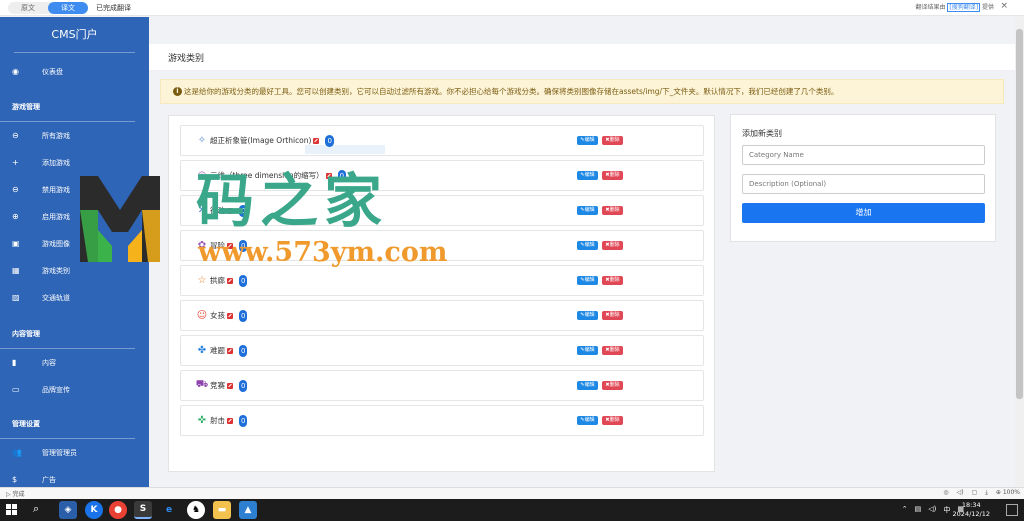 This screenshot has height=521, width=1024. Describe the element at coordinates (905, 510) in the screenshot. I see `chevron-up-icon: ⌃` at that location.